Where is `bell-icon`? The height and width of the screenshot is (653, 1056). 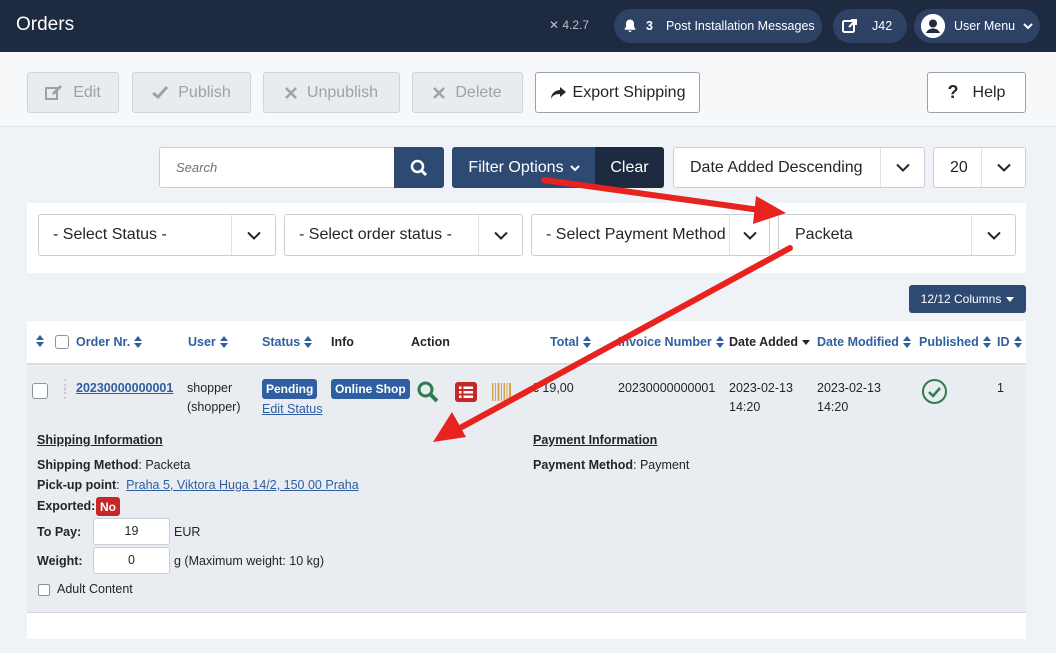 bell-icon is located at coordinates (630, 26).